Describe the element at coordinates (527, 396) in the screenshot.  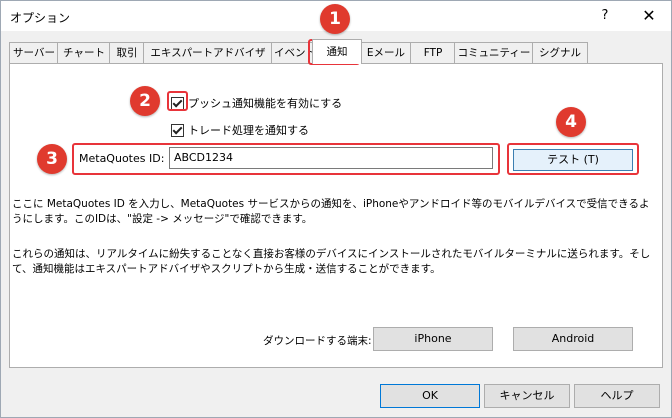
I see `cancel-button: キャンセル` at that location.